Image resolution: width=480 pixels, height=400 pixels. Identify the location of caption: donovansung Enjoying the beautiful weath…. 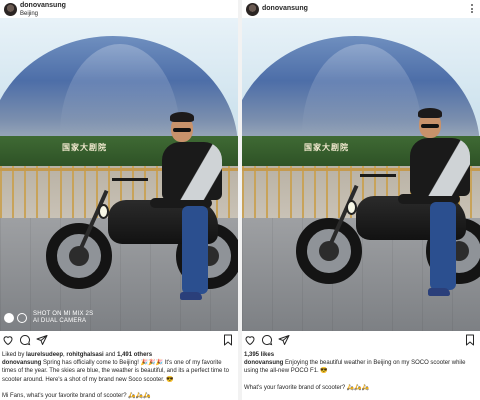
(361, 367).